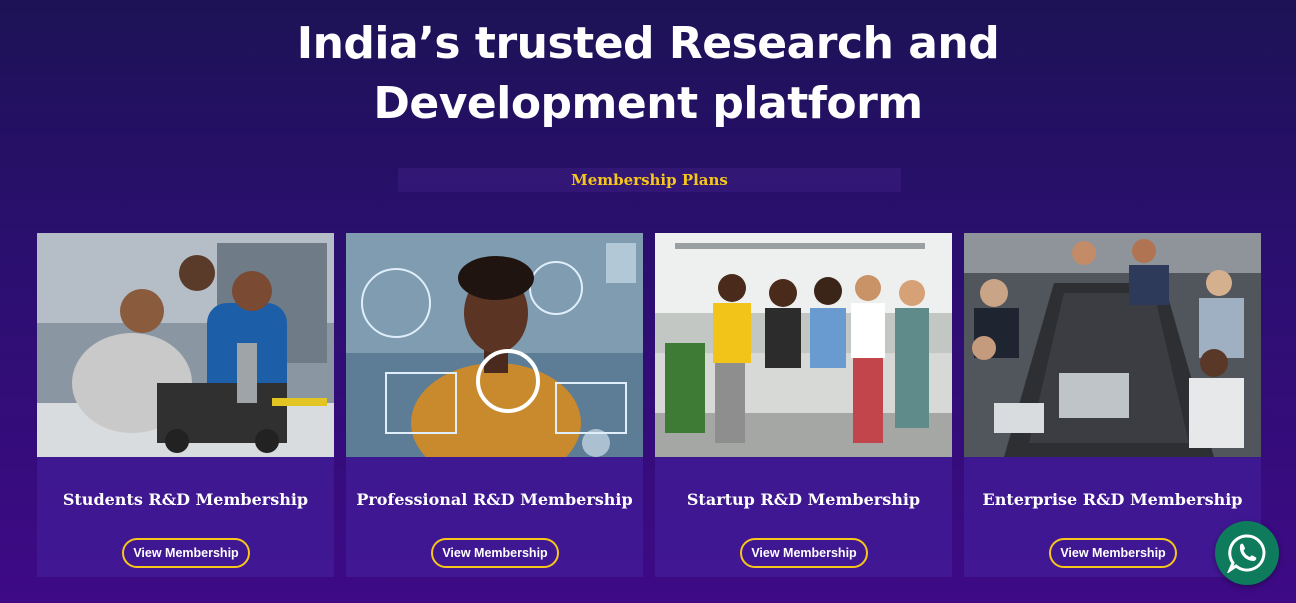 Image resolution: width=1296 pixels, height=603 pixels. I want to click on membership-plans-heading: Membership Plans, so click(649, 180).